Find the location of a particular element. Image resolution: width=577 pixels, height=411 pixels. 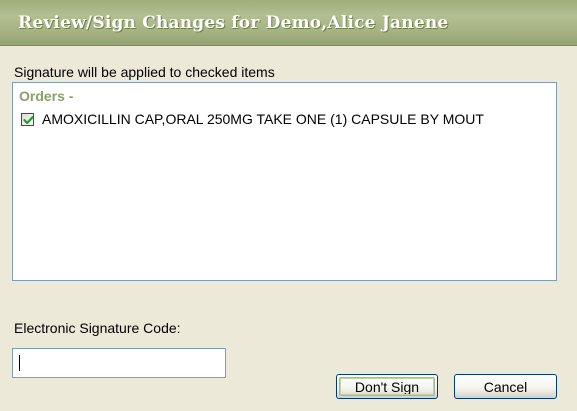

dont-sign-button: Don't Sign is located at coordinates (387, 386).